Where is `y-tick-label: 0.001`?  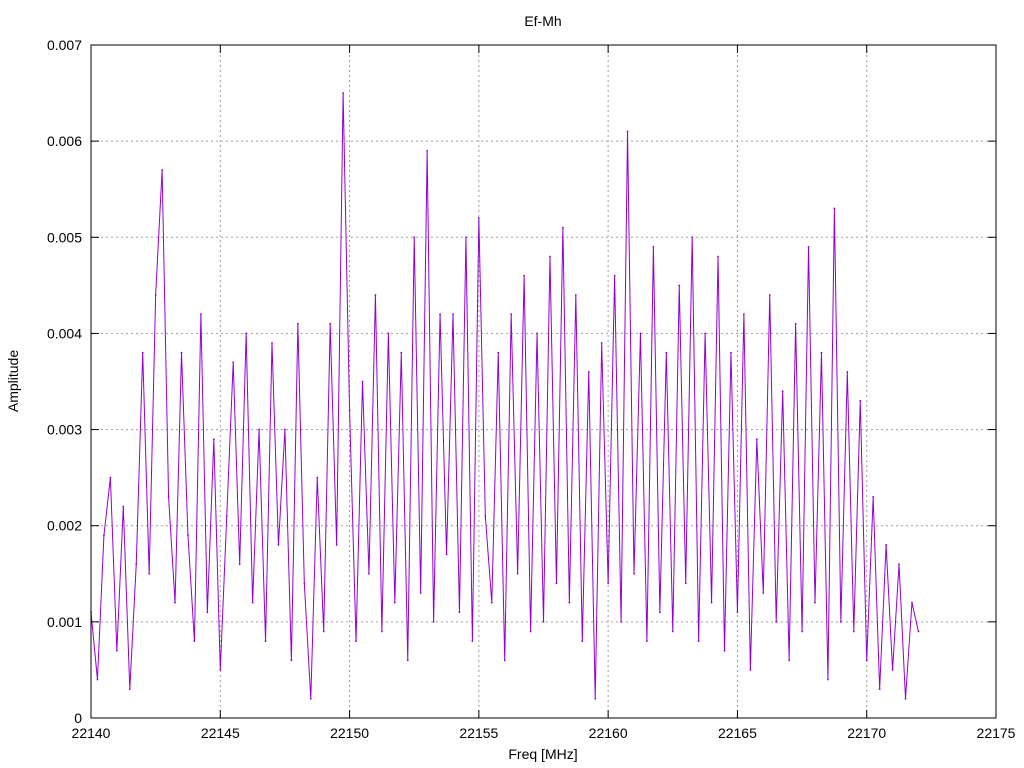
y-tick-label: 0.001 is located at coordinates (64, 622).